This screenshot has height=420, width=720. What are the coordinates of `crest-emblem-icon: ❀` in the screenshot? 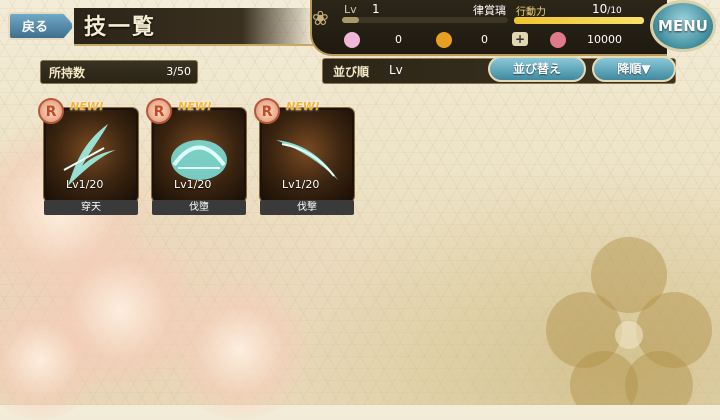 It's located at (320, 18).